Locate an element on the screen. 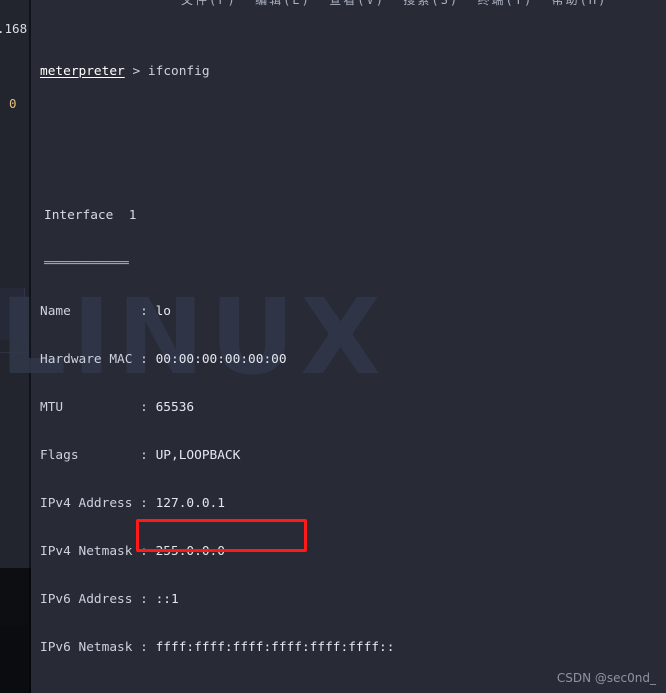  field-mtu: MTU : 65536 is located at coordinates (117, 407).